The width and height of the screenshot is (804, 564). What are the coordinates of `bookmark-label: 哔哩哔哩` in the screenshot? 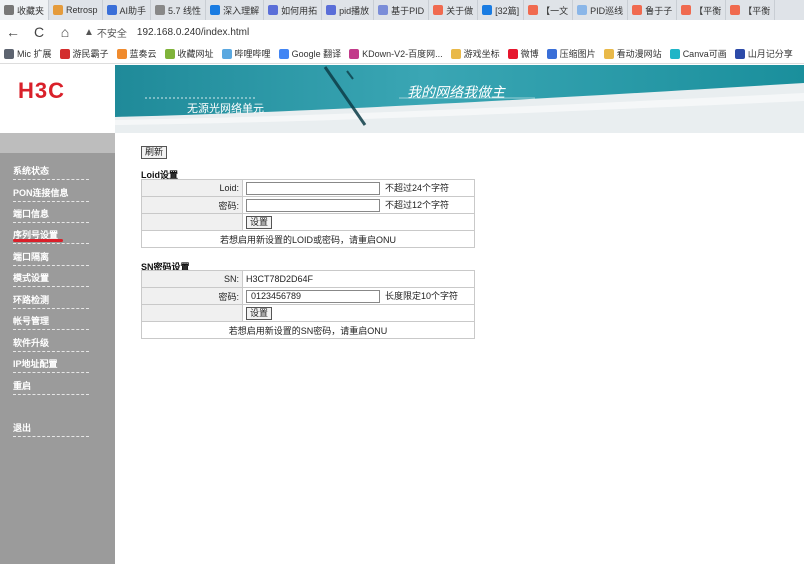 It's located at (252, 54).